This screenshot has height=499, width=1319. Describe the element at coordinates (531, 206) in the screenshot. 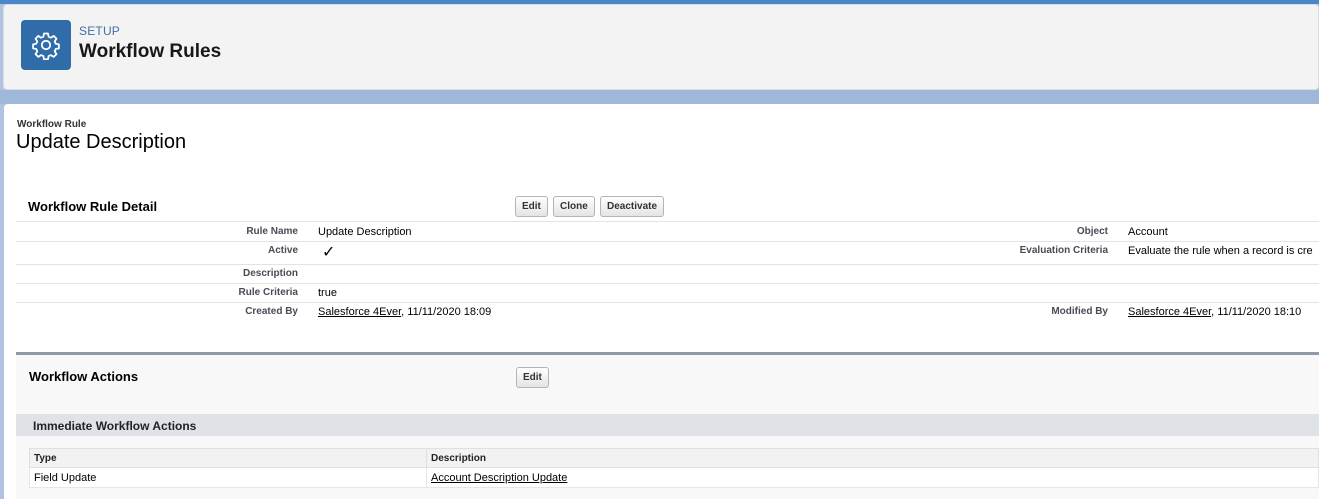

I see `edit-button: Edit` at that location.